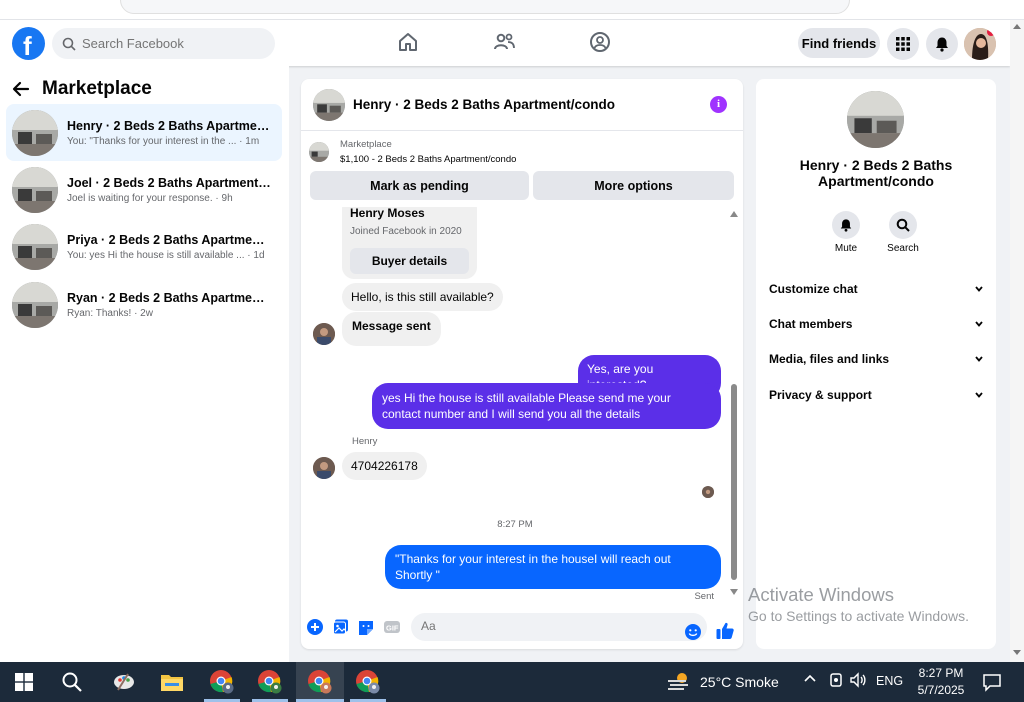 This screenshot has width=1024, height=702. I want to click on page-scrollbar, so click(1017, 341).